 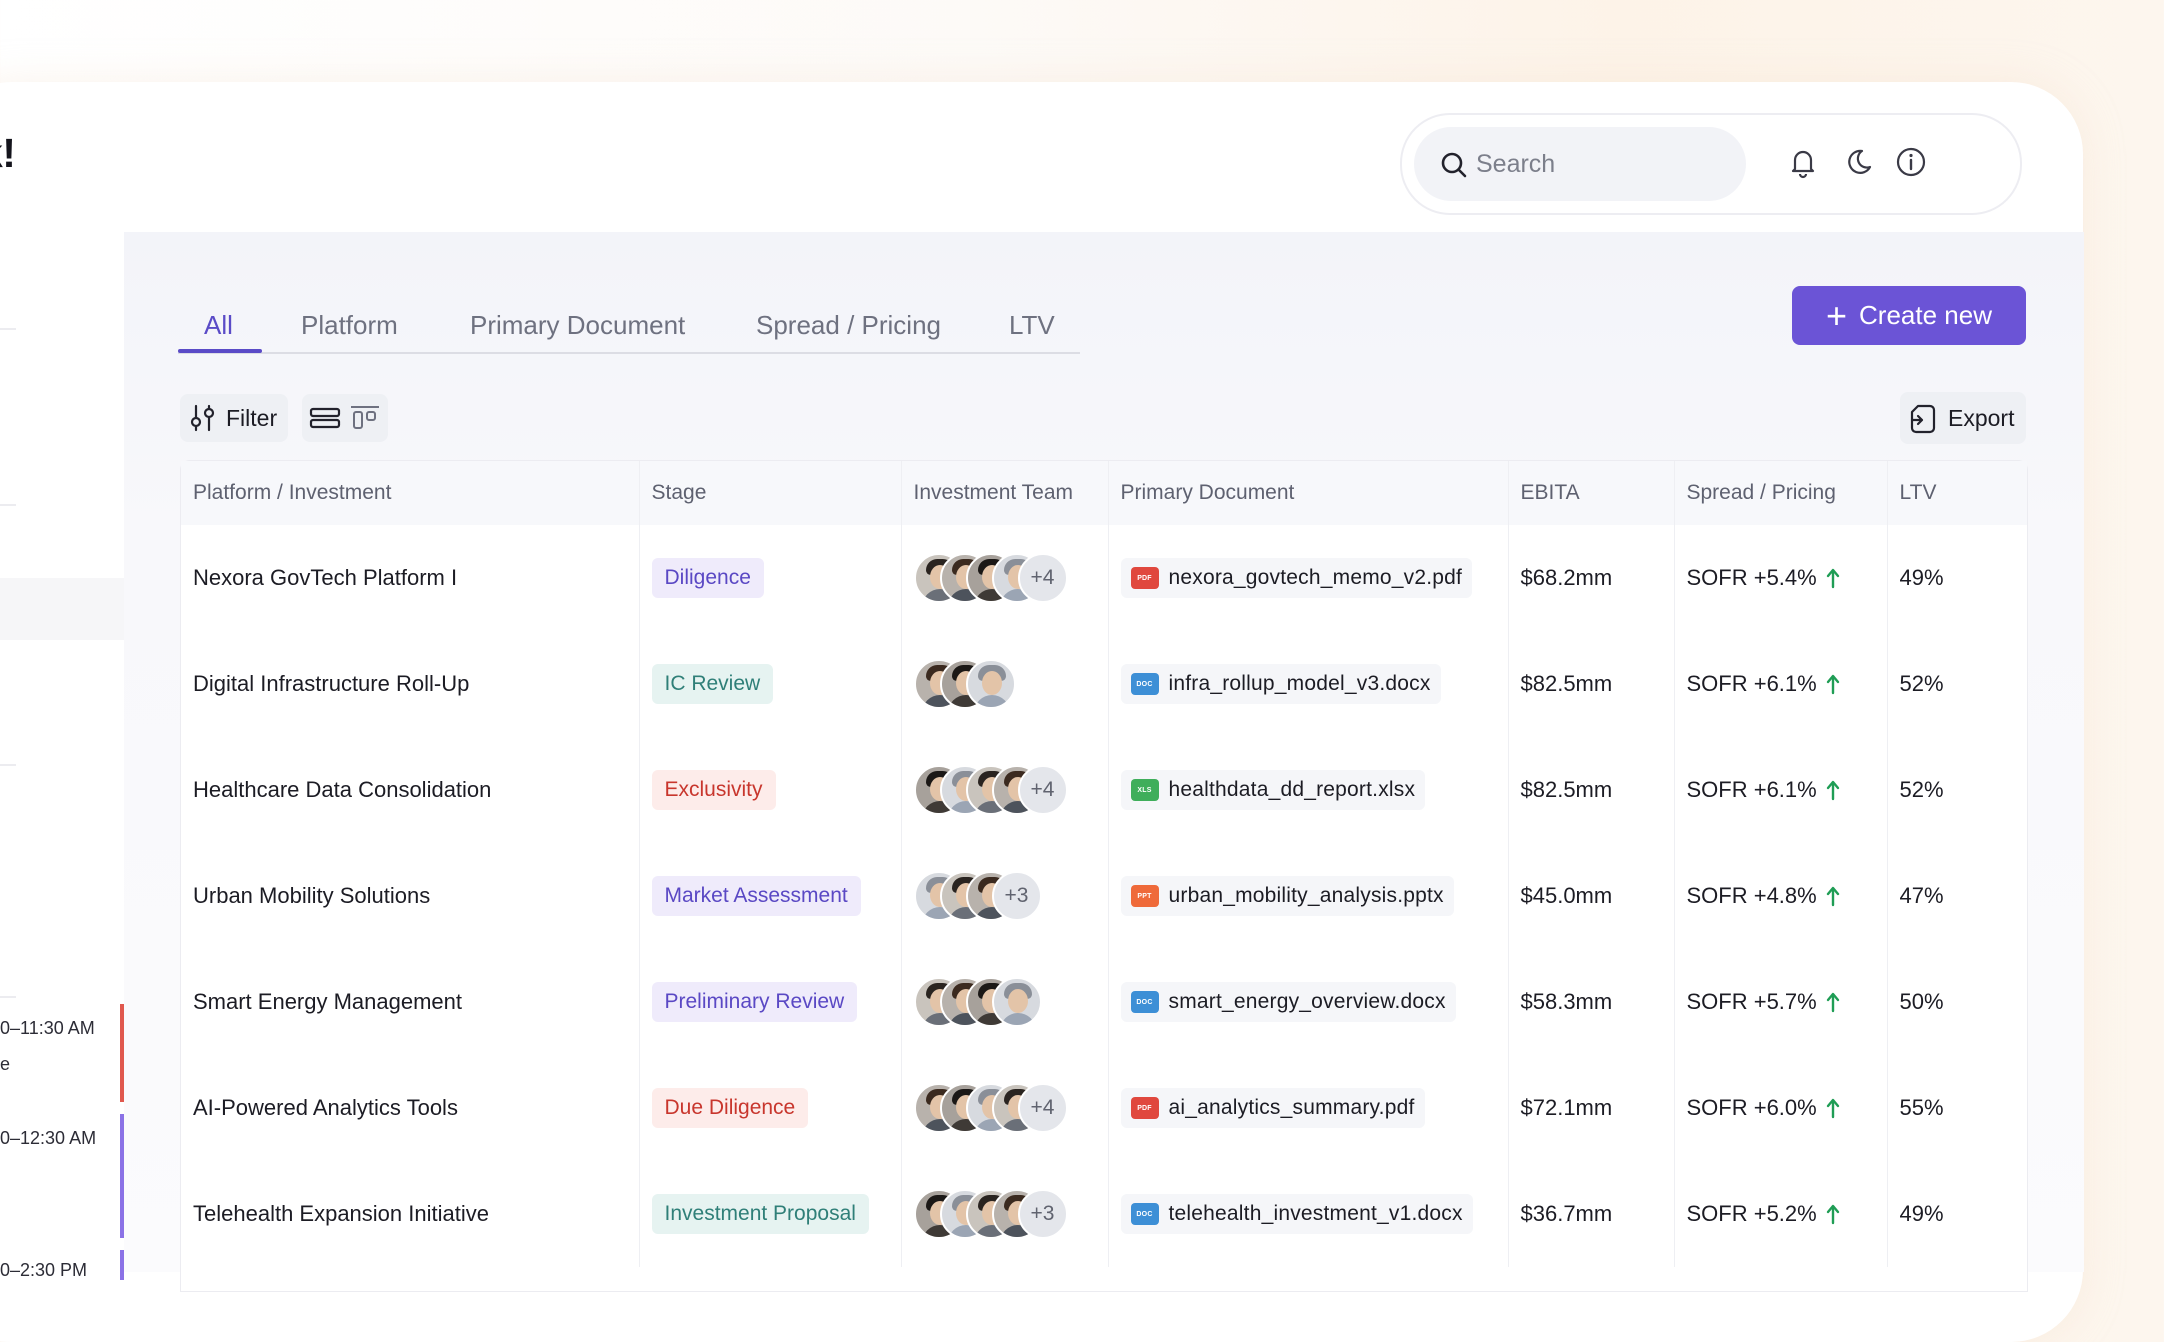 What do you see at coordinates (218, 325) in the screenshot?
I see `tab-all: All` at bounding box center [218, 325].